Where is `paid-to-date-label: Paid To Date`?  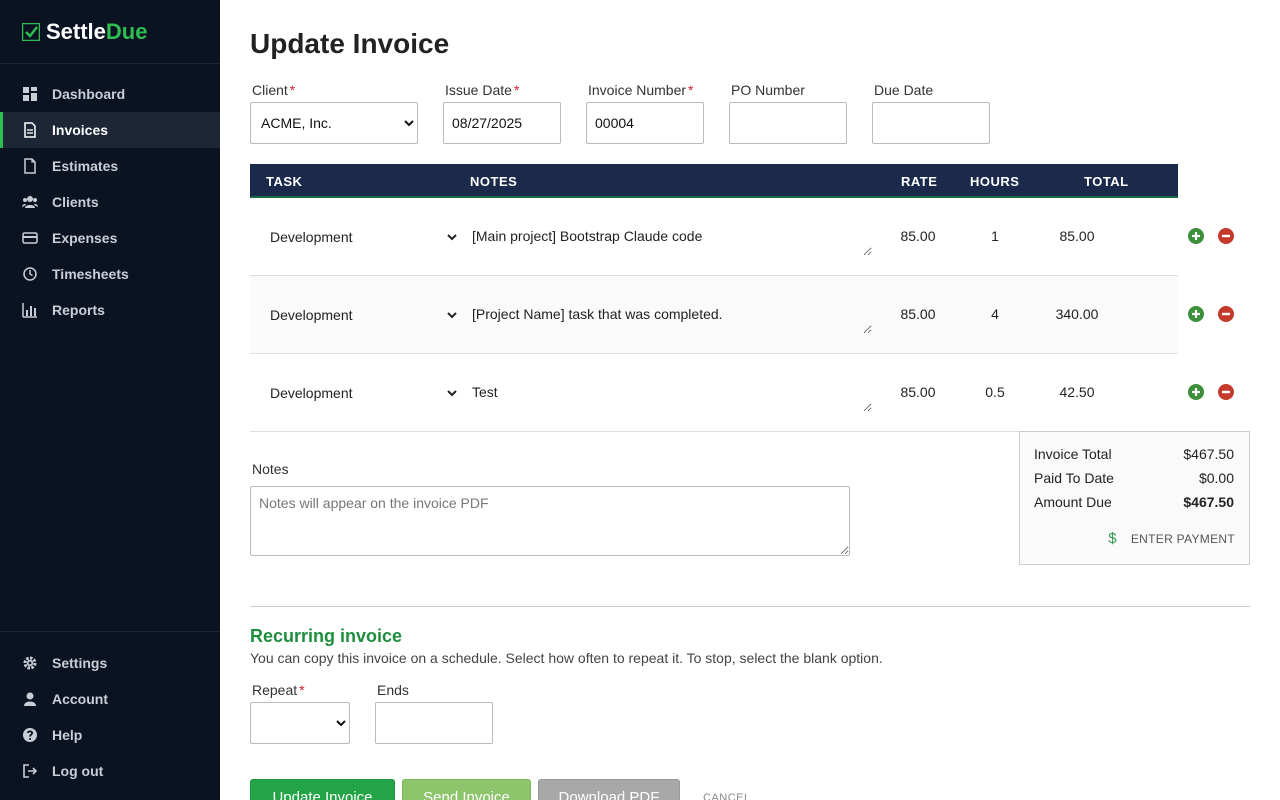
paid-to-date-label: Paid To Date is located at coordinates (1074, 478).